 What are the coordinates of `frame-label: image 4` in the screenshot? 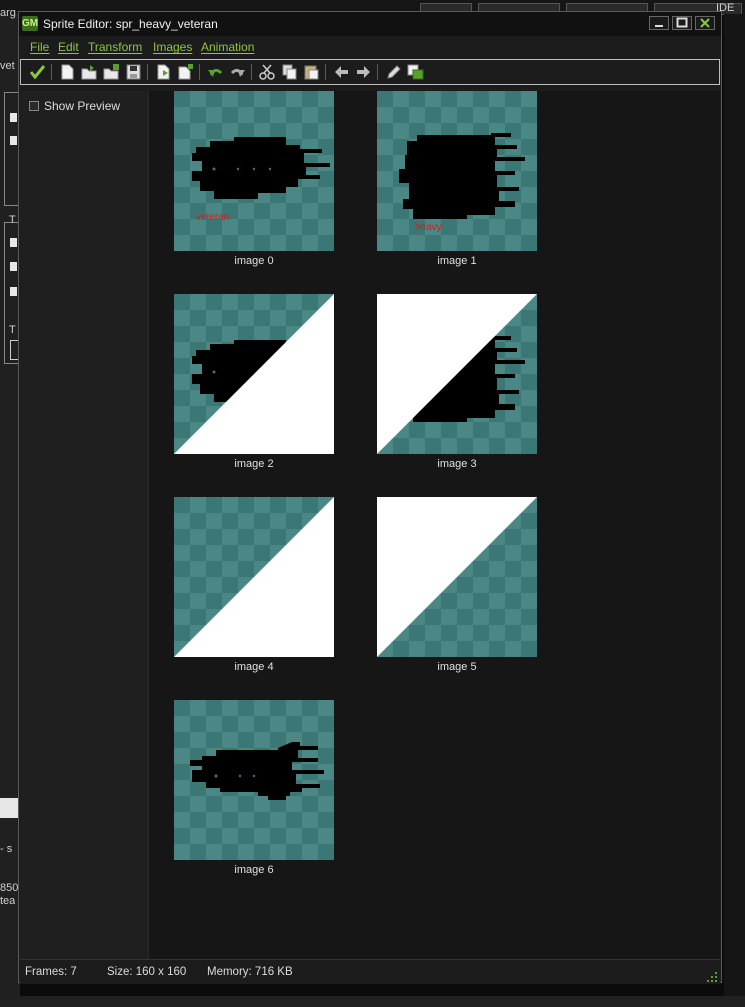 It's located at (254, 667).